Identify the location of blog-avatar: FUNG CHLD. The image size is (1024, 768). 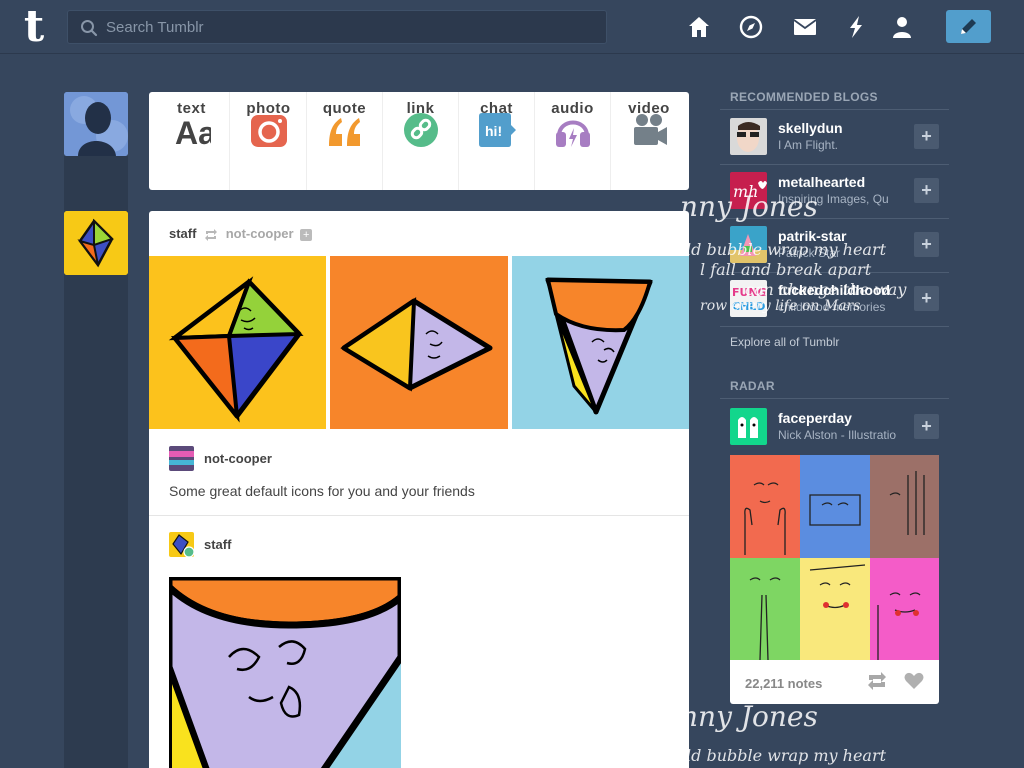
(748, 298).